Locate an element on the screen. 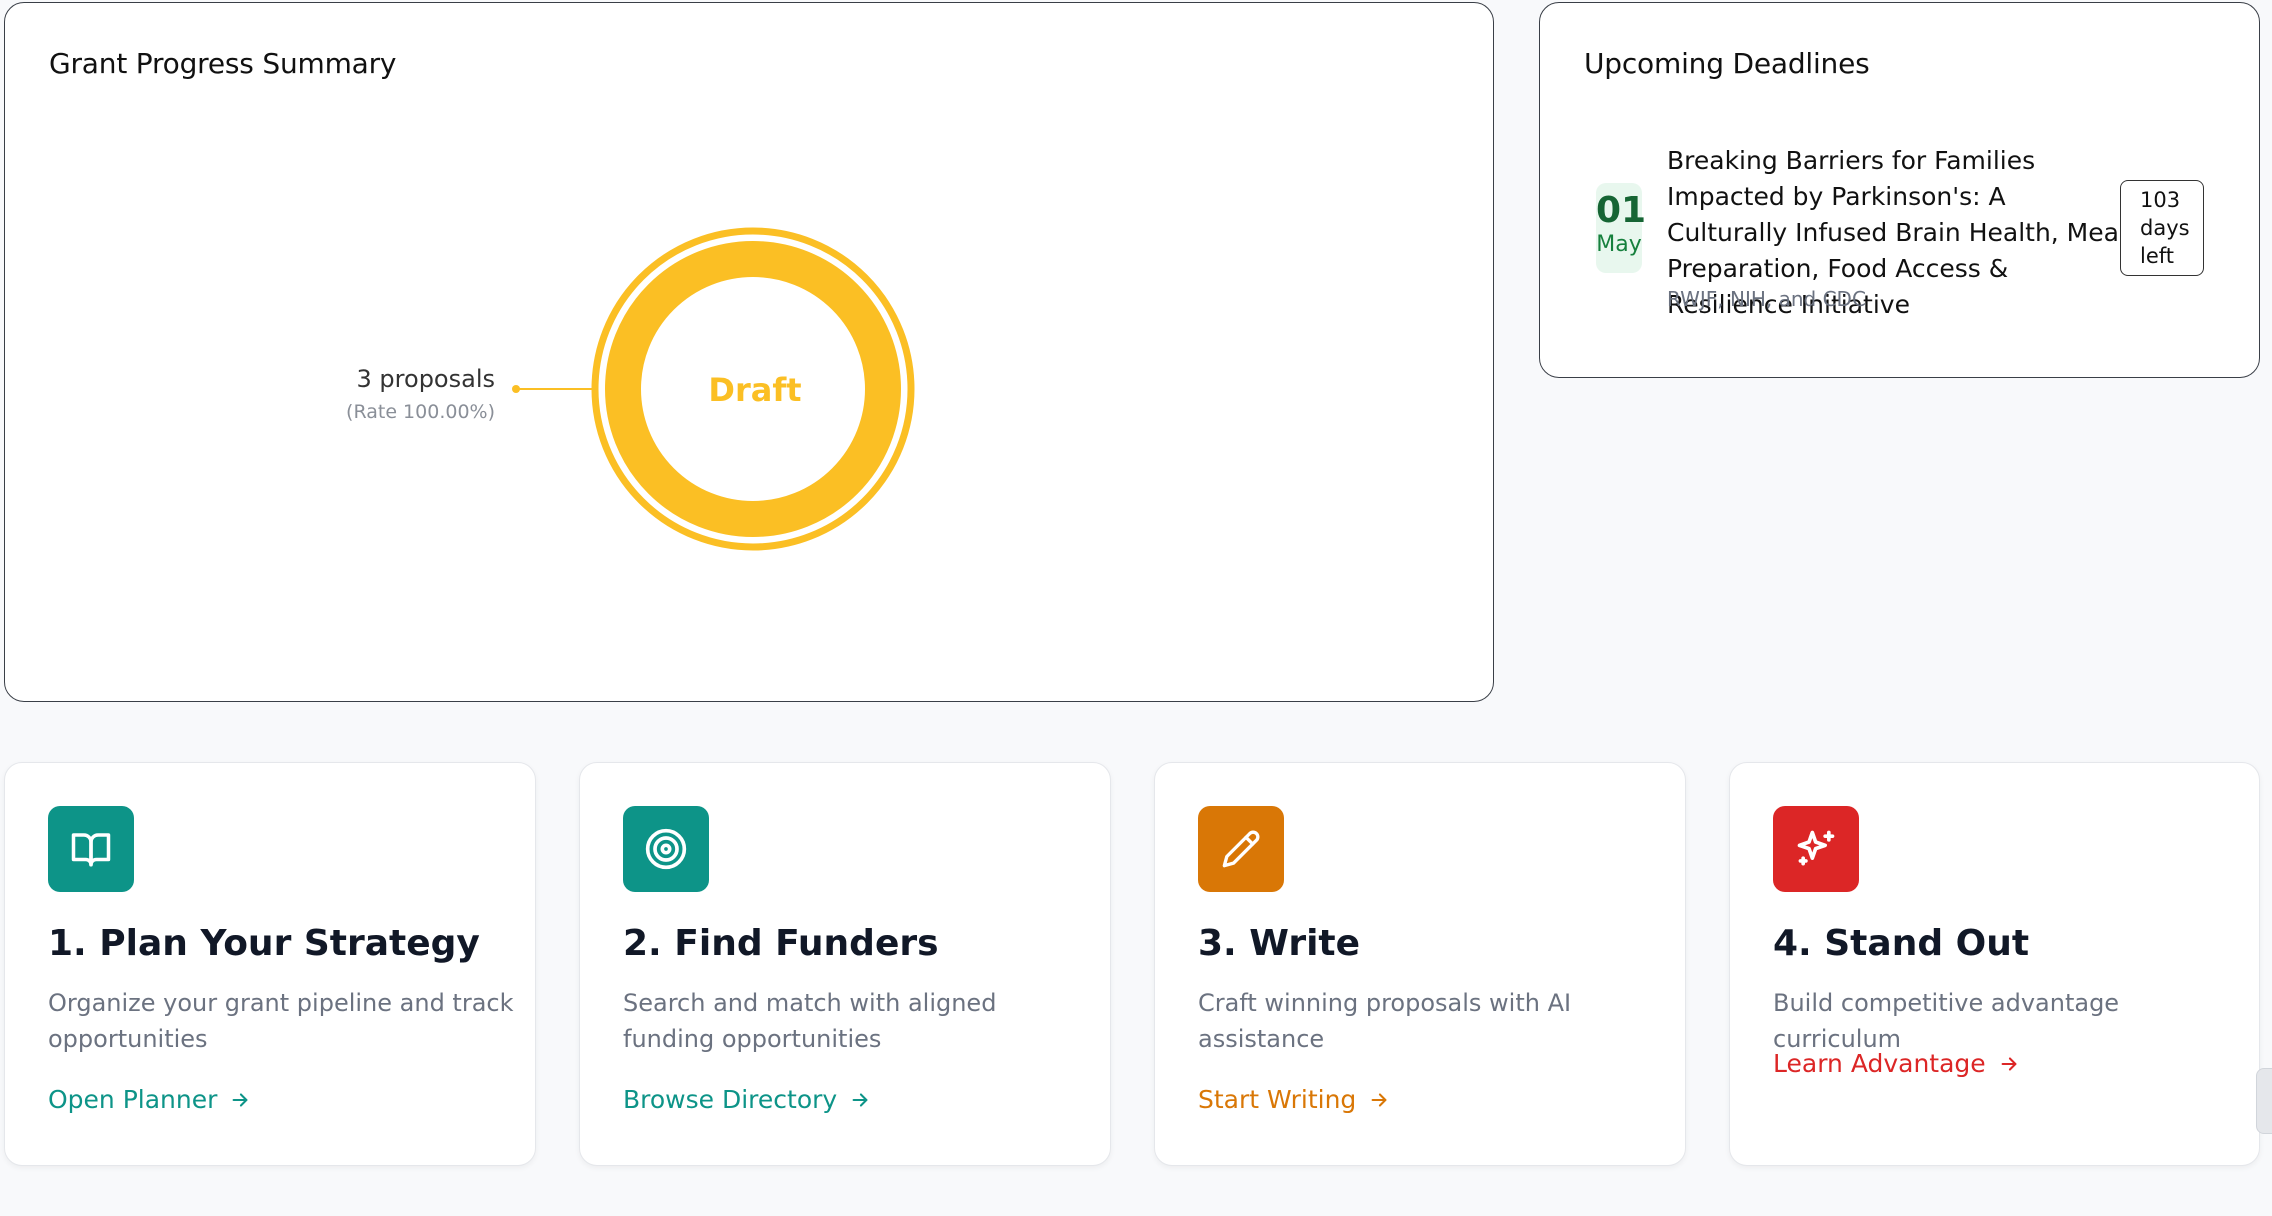 This screenshot has width=2272, height=1216. card-title: 2. Find Funders is located at coordinates (781, 943).